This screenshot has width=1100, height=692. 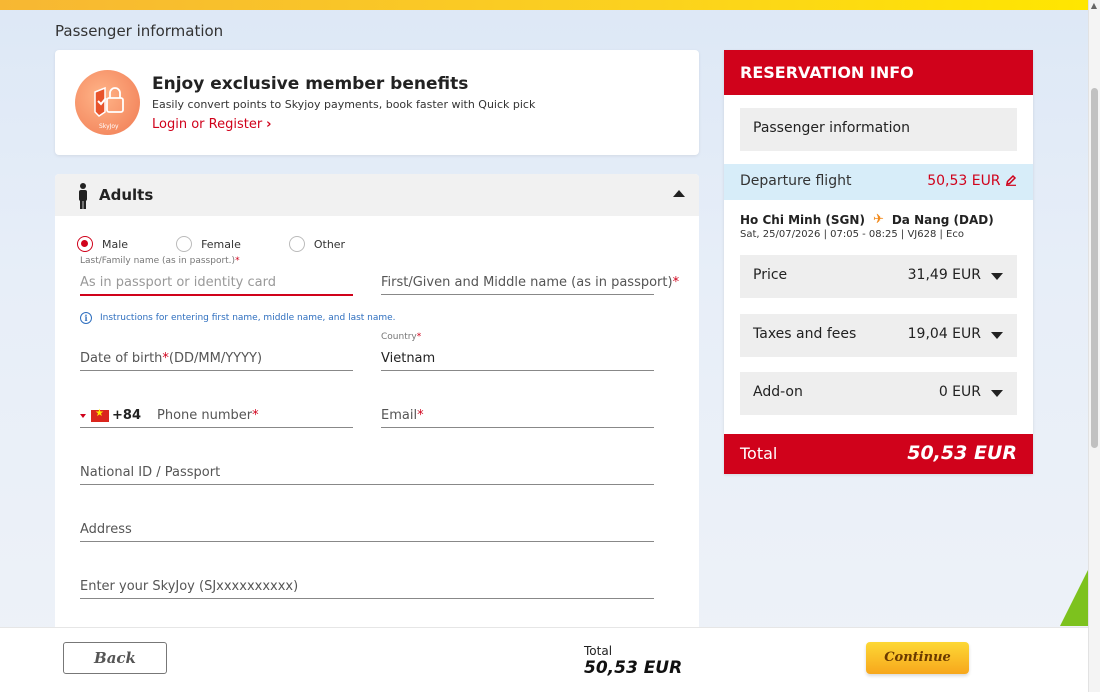 I want to click on gender-radio-female: Female, so click(x=208, y=244).